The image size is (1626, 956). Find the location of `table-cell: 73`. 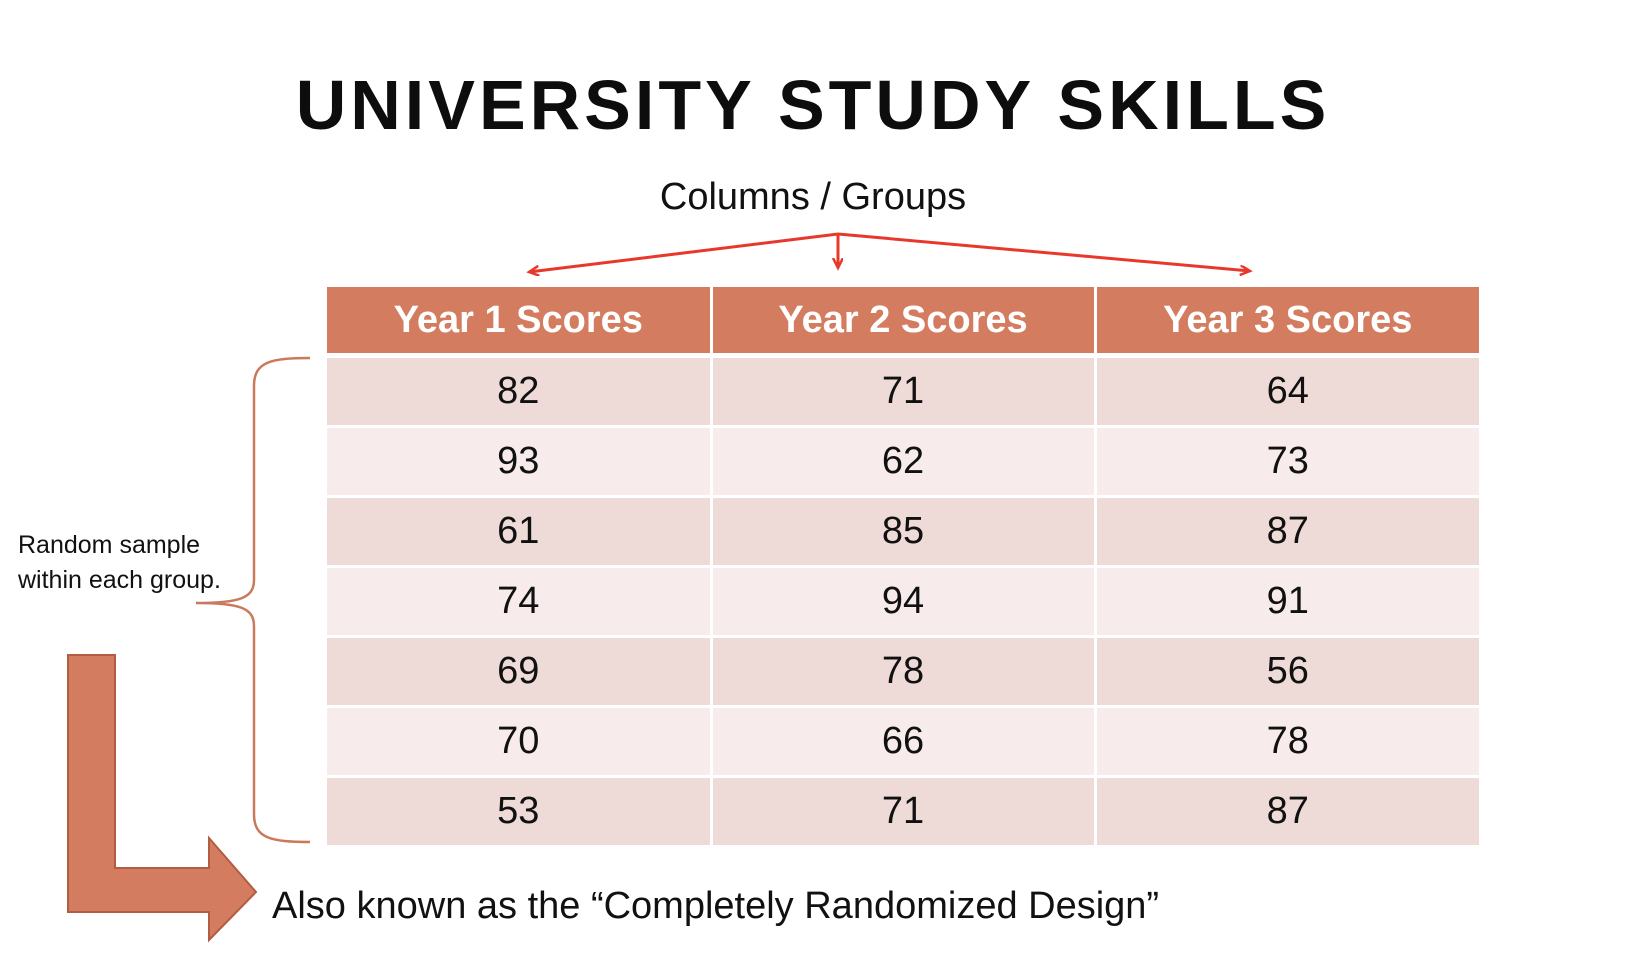

table-cell: 73 is located at coordinates (1287, 462).